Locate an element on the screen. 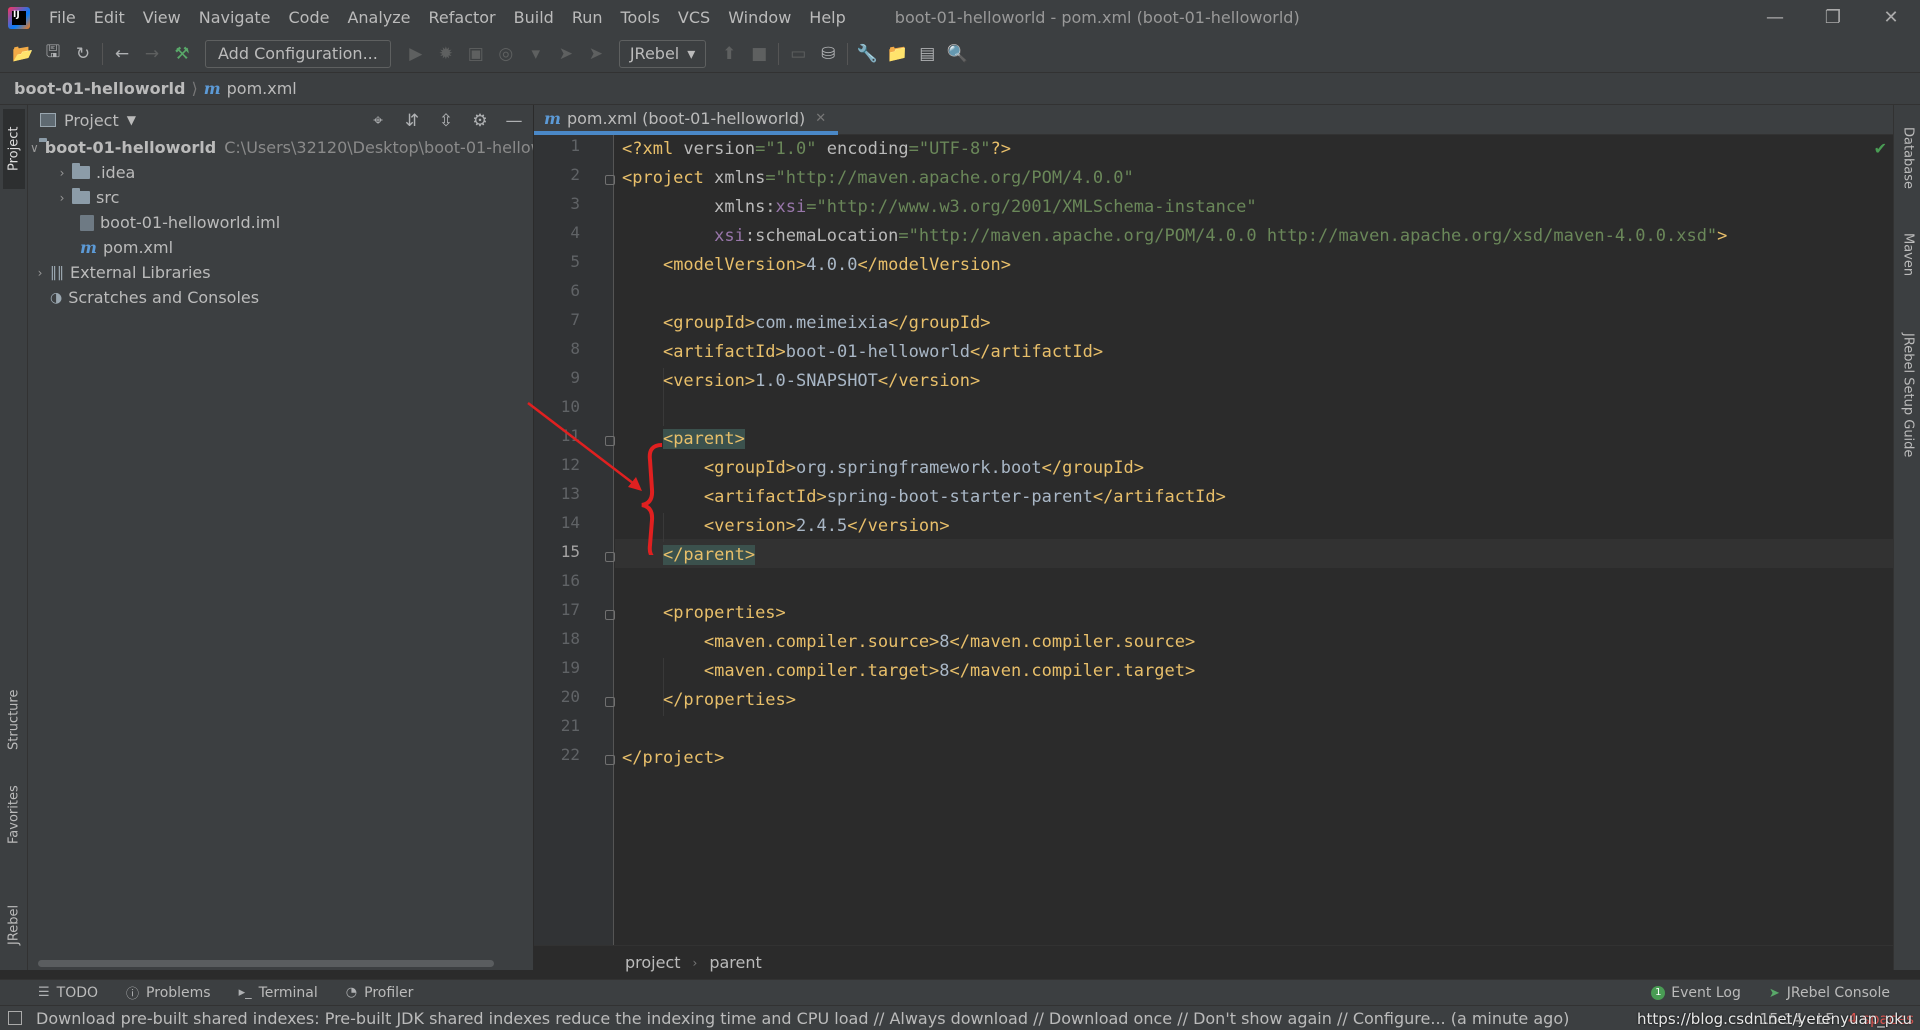 The height and width of the screenshot is (1030, 1920). tool-tab-problems: ⓘ Problems is located at coordinates (168, 993).